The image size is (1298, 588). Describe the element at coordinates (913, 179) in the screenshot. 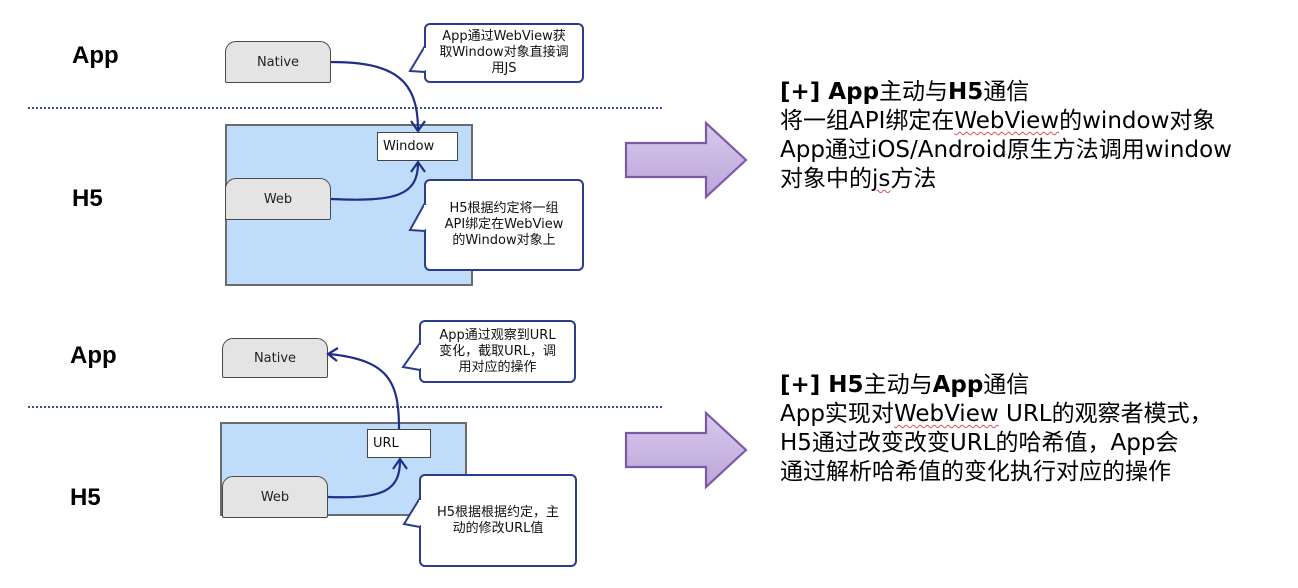

I see `text-span: 方法` at that location.